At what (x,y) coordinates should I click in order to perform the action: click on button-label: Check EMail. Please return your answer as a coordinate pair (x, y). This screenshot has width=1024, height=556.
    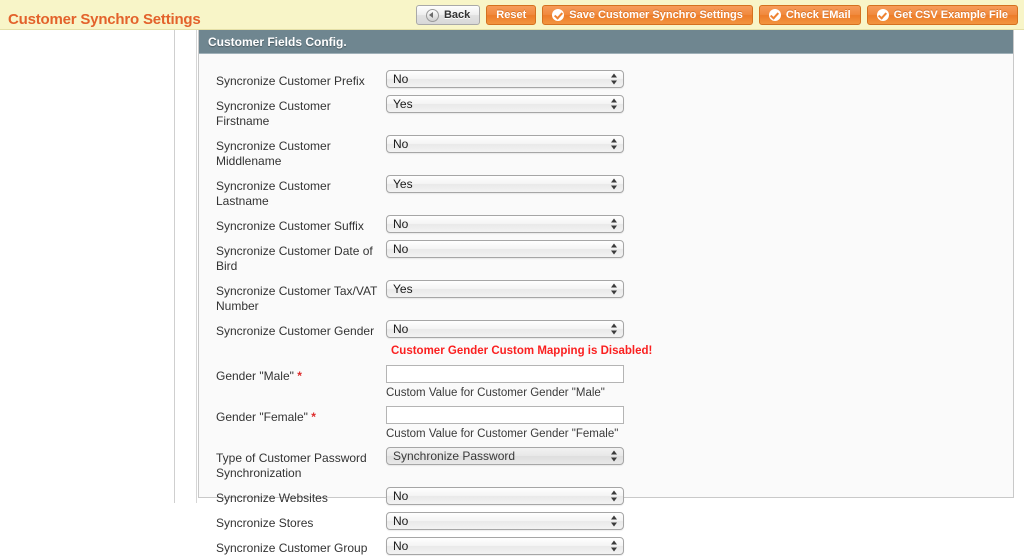
    Looking at the image, I should click on (818, 15).